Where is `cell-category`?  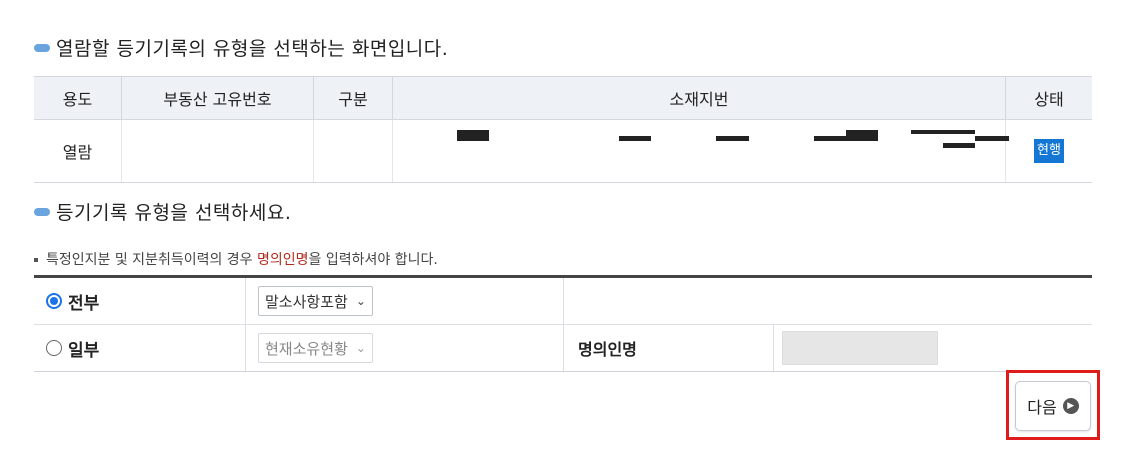 cell-category is located at coordinates (353, 151).